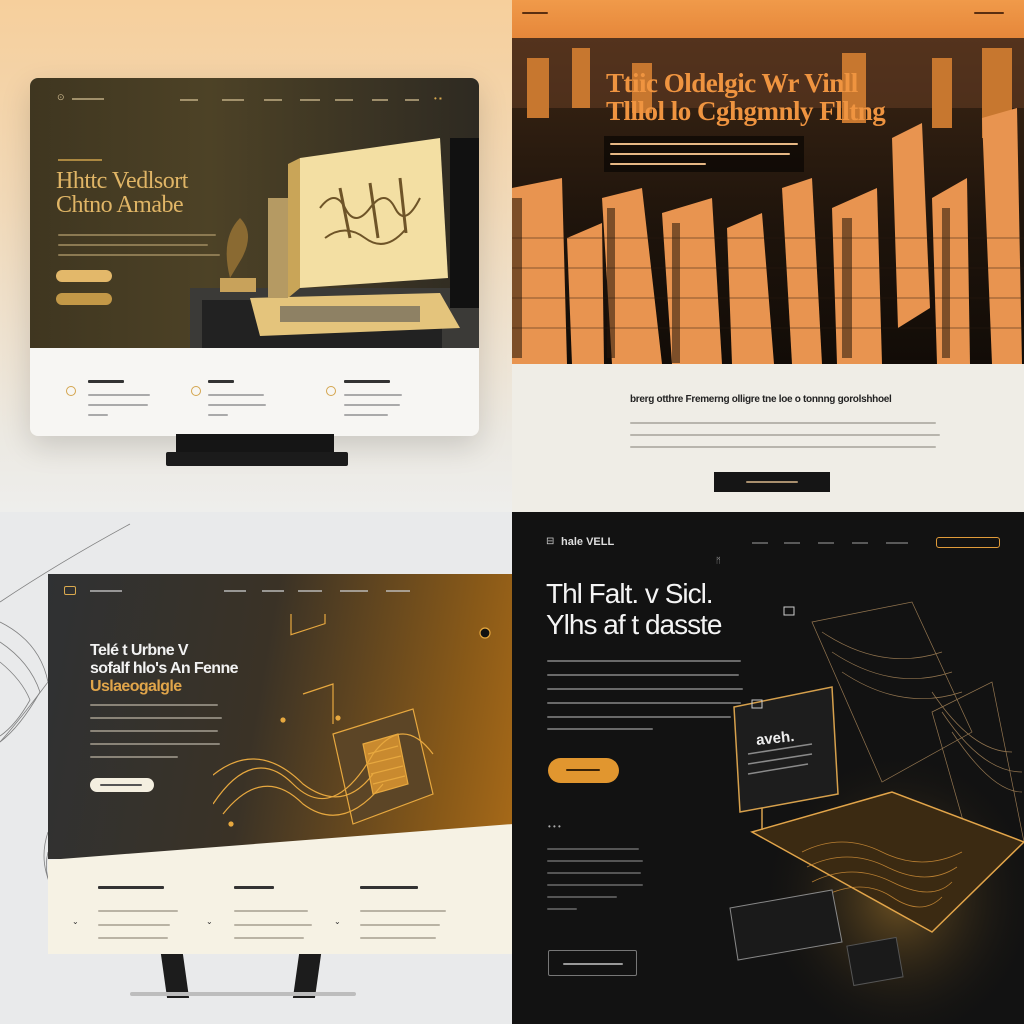 The height and width of the screenshot is (1024, 1024). Describe the element at coordinates (630, 593) in the screenshot. I see `hero-heading-line1: Thl Falt. v Sicl.` at that location.